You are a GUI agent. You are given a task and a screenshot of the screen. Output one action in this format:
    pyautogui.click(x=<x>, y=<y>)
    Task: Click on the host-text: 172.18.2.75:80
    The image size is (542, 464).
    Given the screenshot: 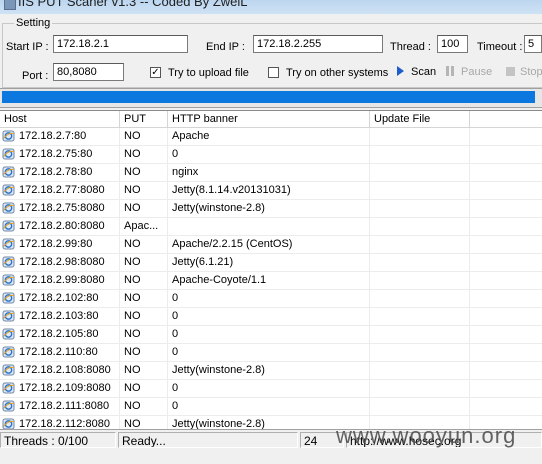 What is the action you would take?
    pyautogui.click(x=56, y=154)
    